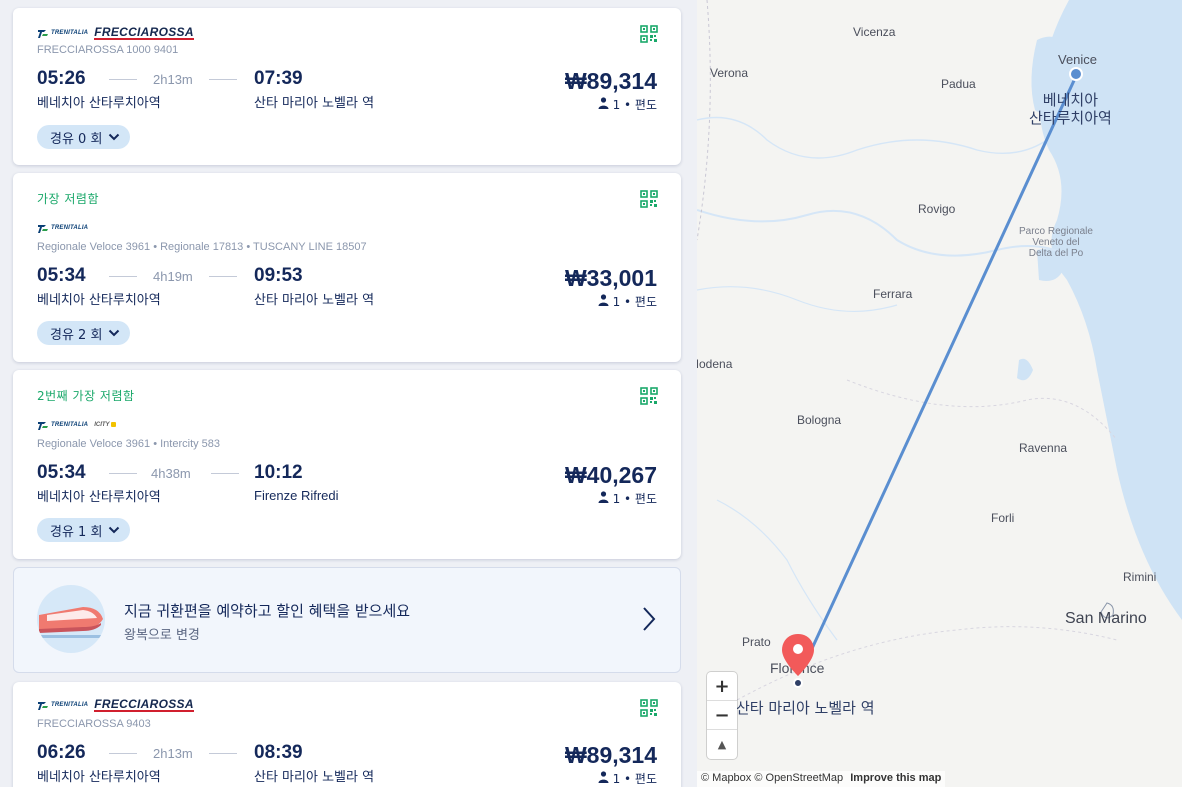  What do you see at coordinates (71, 619) in the screenshot?
I see `train-illustration` at bounding box center [71, 619].